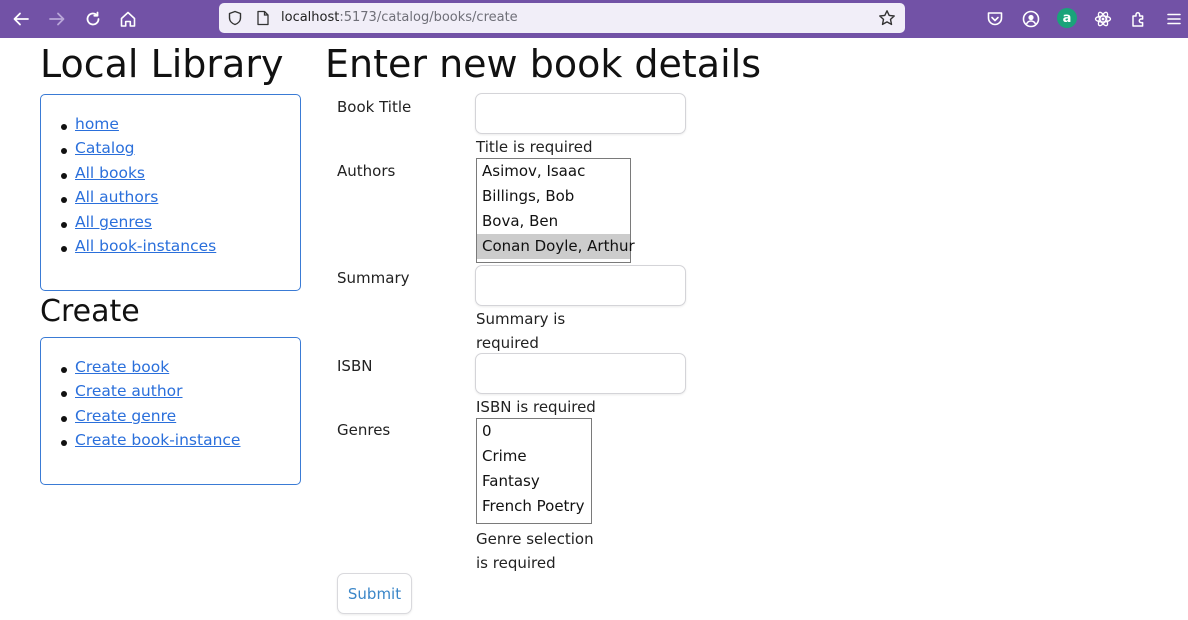 Image resolution: width=1188 pixels, height=620 pixels. I want to click on extension-badge-icon: a, so click(1067, 18).